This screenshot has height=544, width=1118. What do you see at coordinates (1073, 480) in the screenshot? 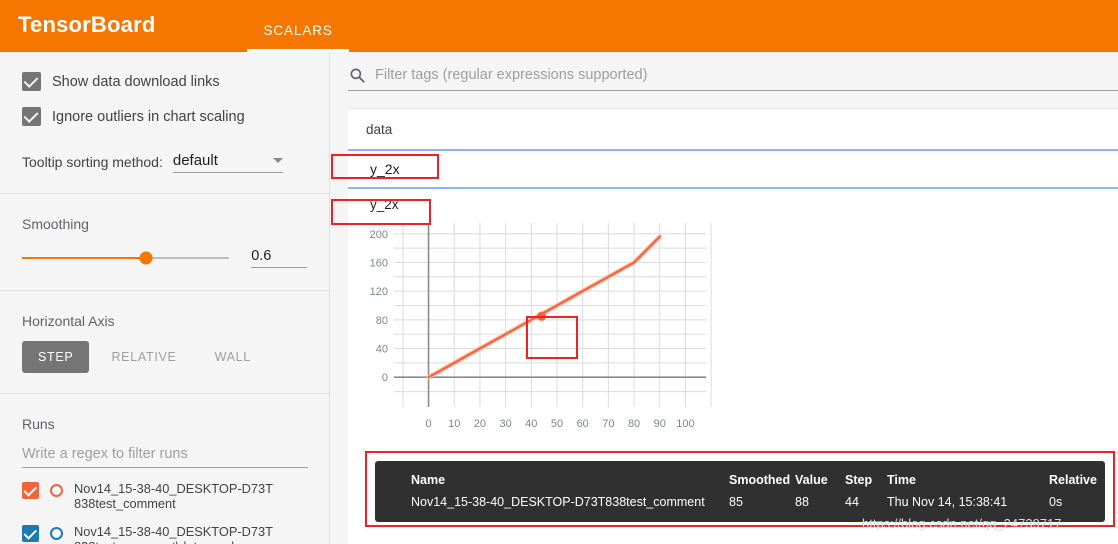
I see `tooltip-col-relative: Relative` at bounding box center [1073, 480].